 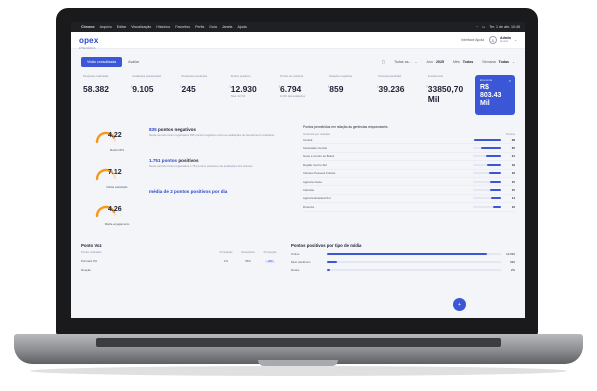 I want to click on filter-value: 2025, so click(x=439, y=61).